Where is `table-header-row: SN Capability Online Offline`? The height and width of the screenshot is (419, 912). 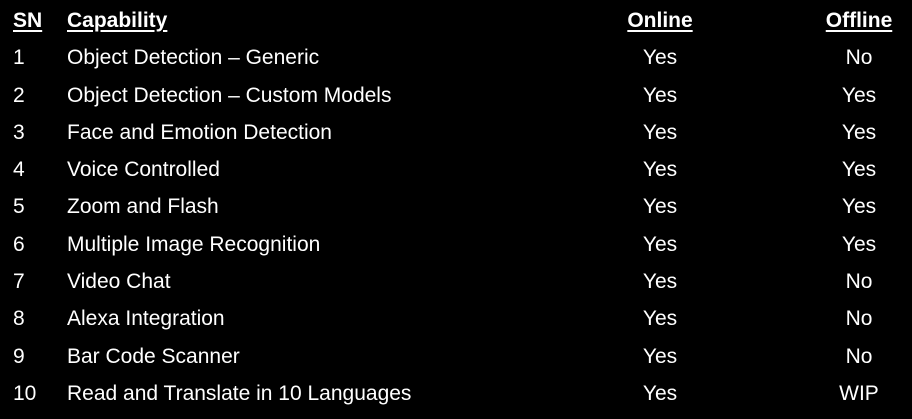
table-header-row: SN Capability Online Offline is located at coordinates (456, 23).